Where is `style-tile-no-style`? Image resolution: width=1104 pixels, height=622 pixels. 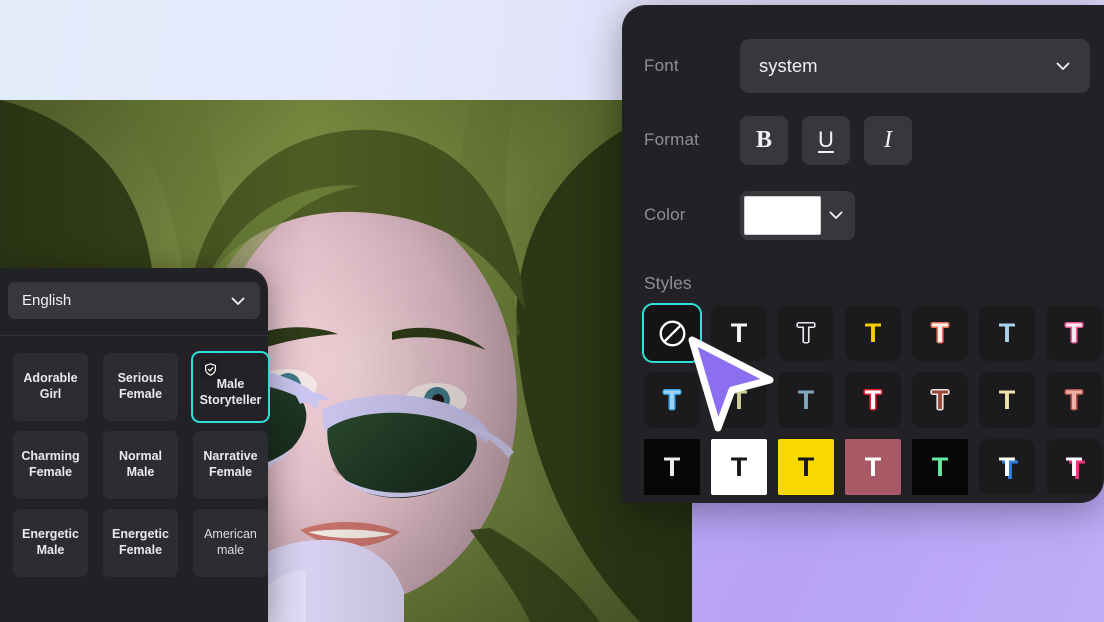 style-tile-no-style is located at coordinates (672, 333).